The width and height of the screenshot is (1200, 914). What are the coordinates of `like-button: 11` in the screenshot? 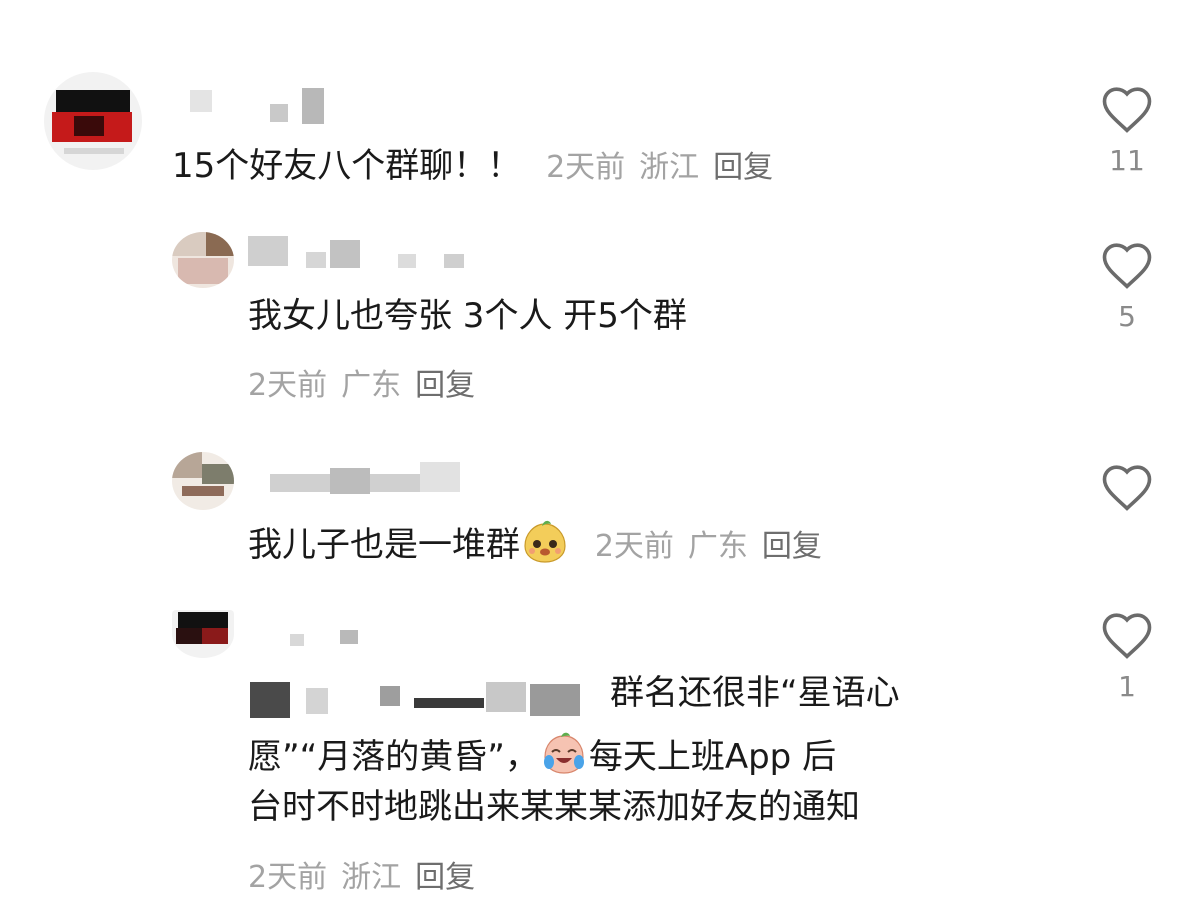 It's located at (1127, 130).